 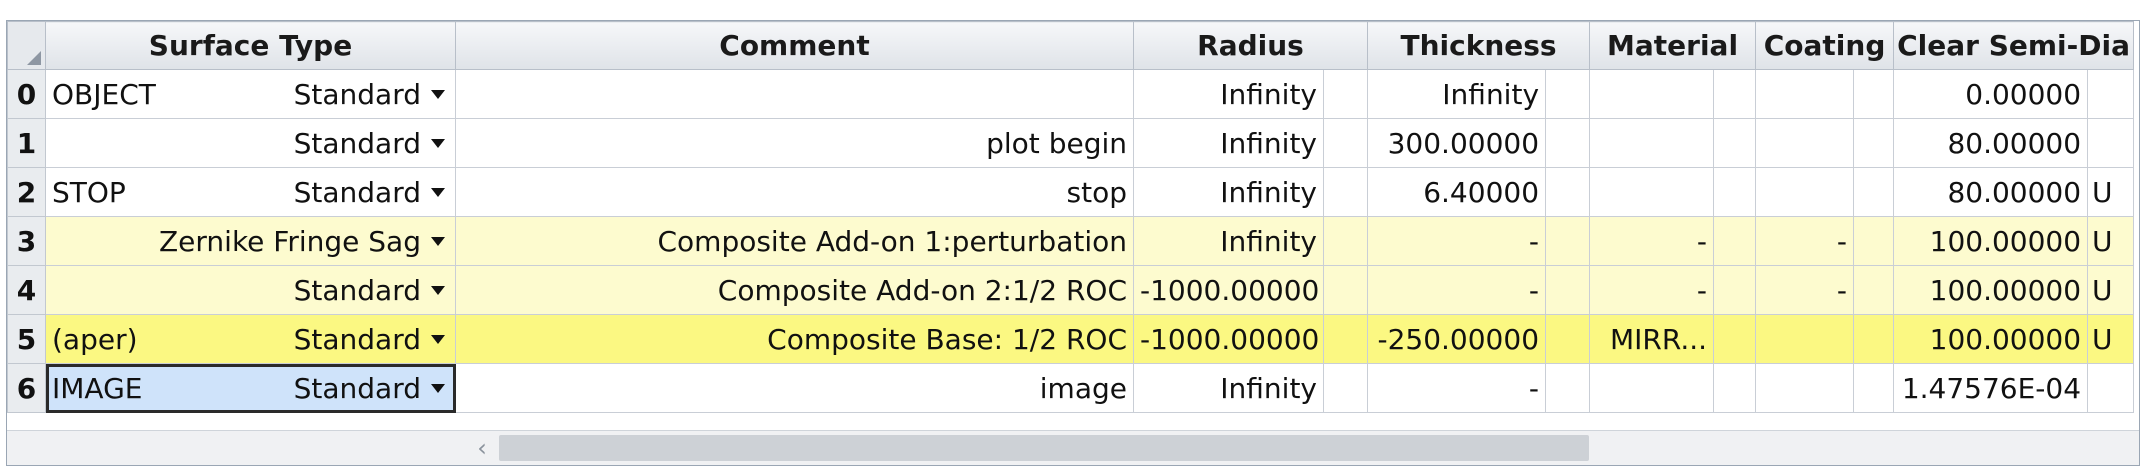 What do you see at coordinates (26, 339) in the screenshot?
I see `row-number: 5` at bounding box center [26, 339].